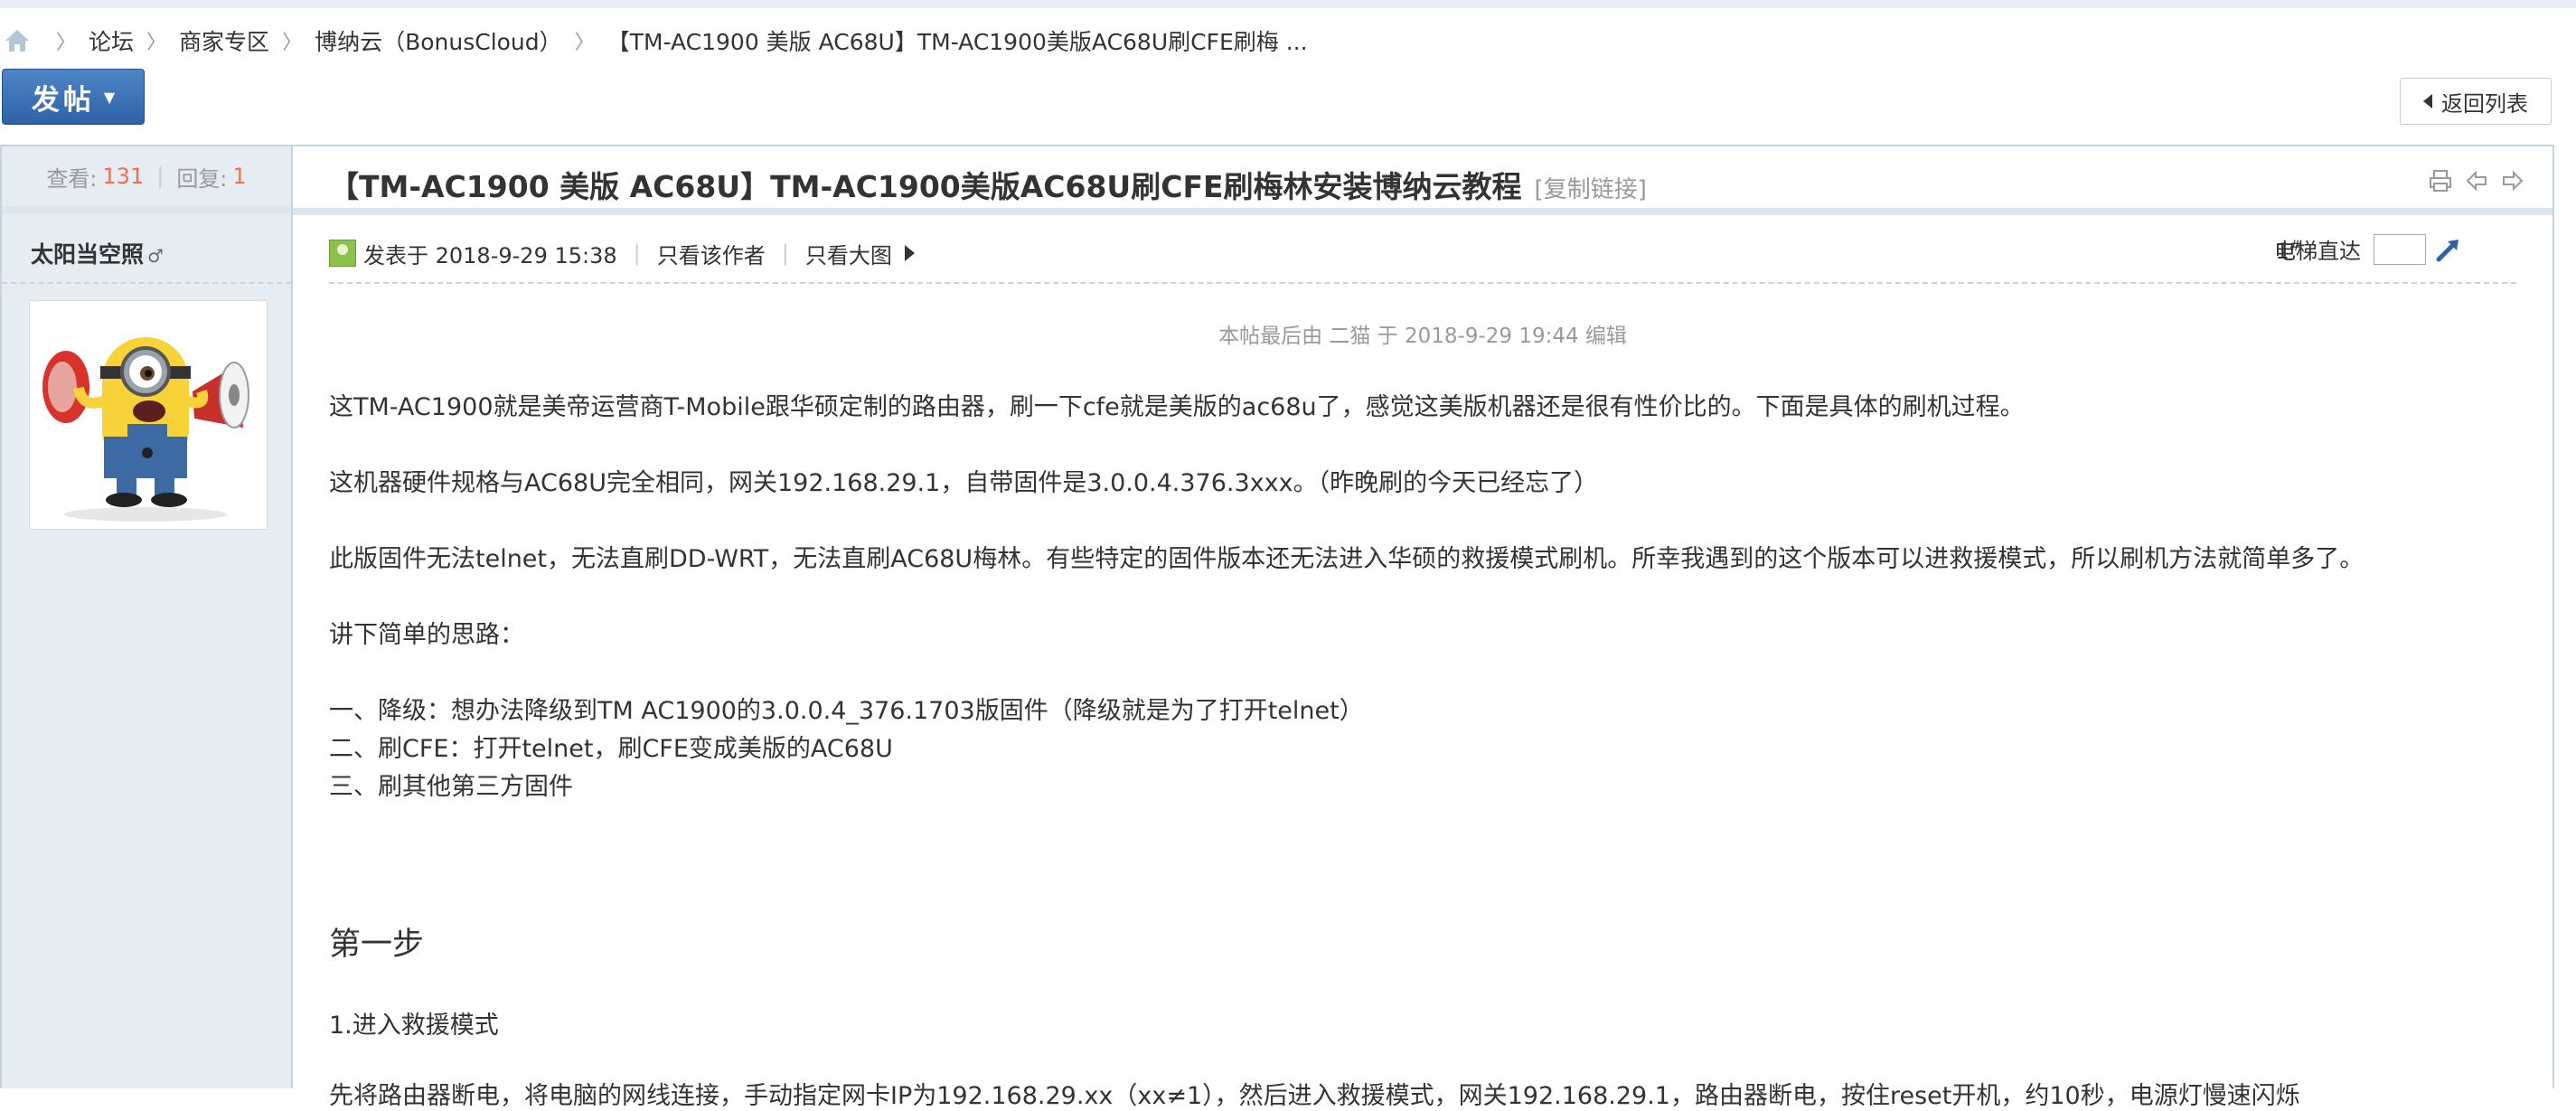 The image size is (2576, 1111). What do you see at coordinates (2317, 251) in the screenshot?
I see `elevator-label: 电梯直达` at bounding box center [2317, 251].